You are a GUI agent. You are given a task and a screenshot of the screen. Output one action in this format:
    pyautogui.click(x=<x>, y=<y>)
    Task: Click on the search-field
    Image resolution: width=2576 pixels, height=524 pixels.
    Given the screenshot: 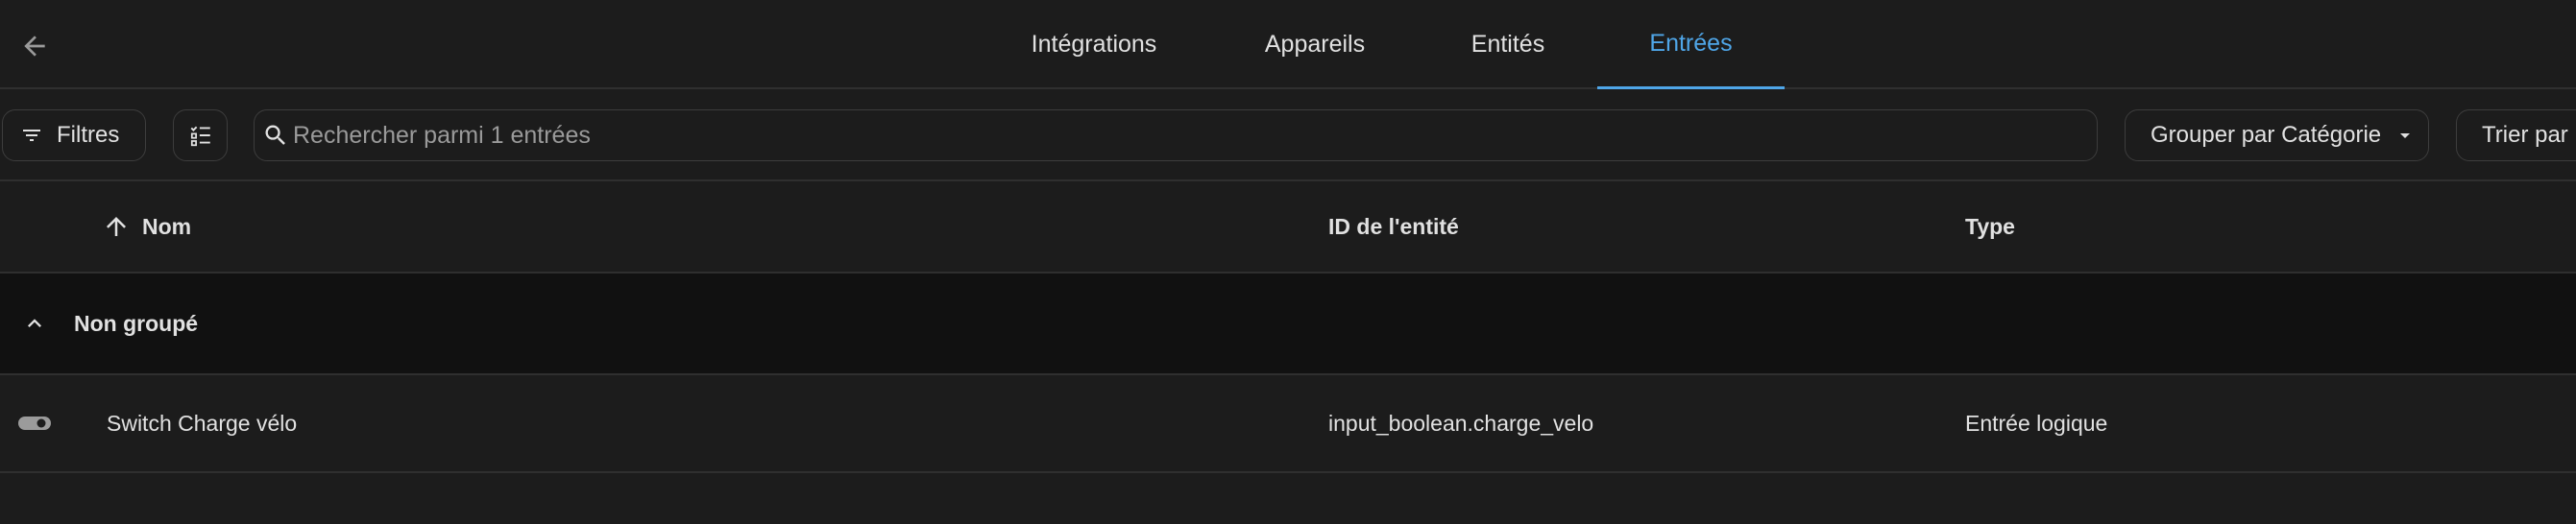 What is the action you would take?
    pyautogui.click(x=1176, y=135)
    